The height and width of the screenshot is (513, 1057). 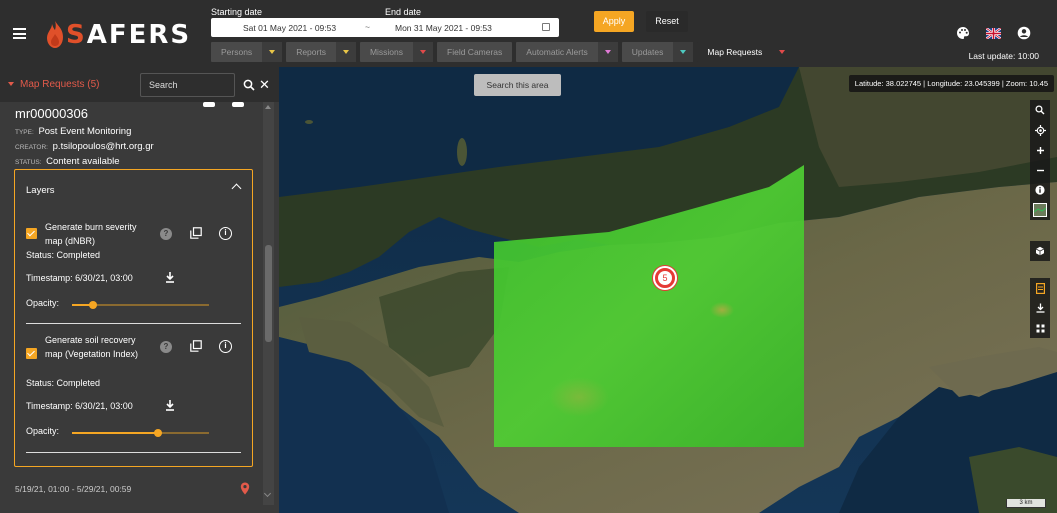 What do you see at coordinates (443, 28) in the screenshot?
I see `end-date-value: Mon 31 May 2021 - 09:53` at bounding box center [443, 28].